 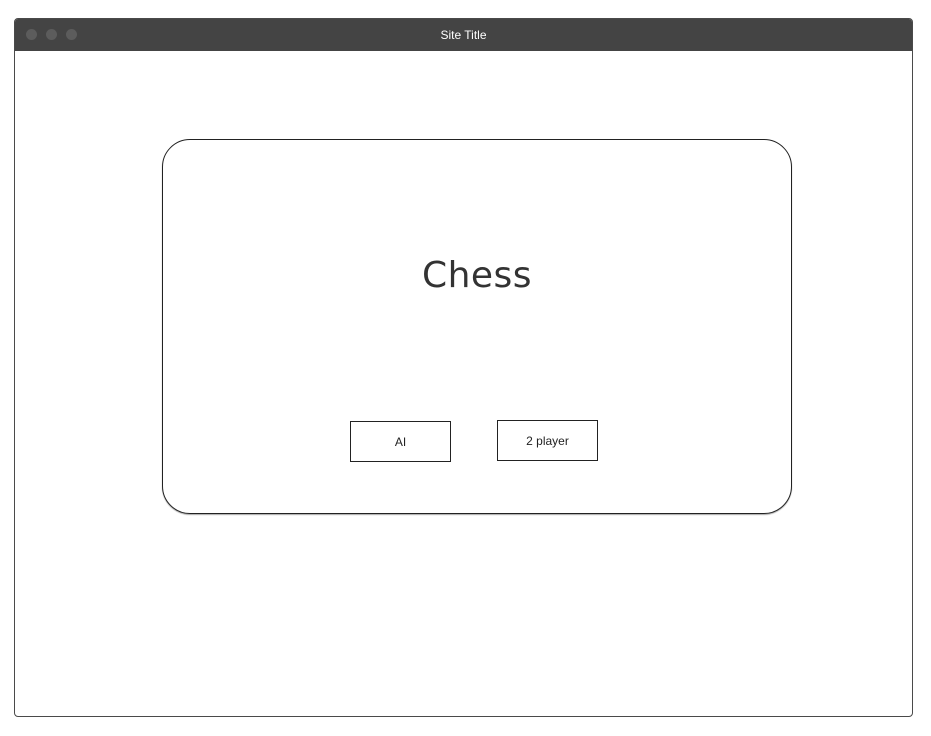 I want to click on ai-mode-button: AI, so click(x=400, y=441).